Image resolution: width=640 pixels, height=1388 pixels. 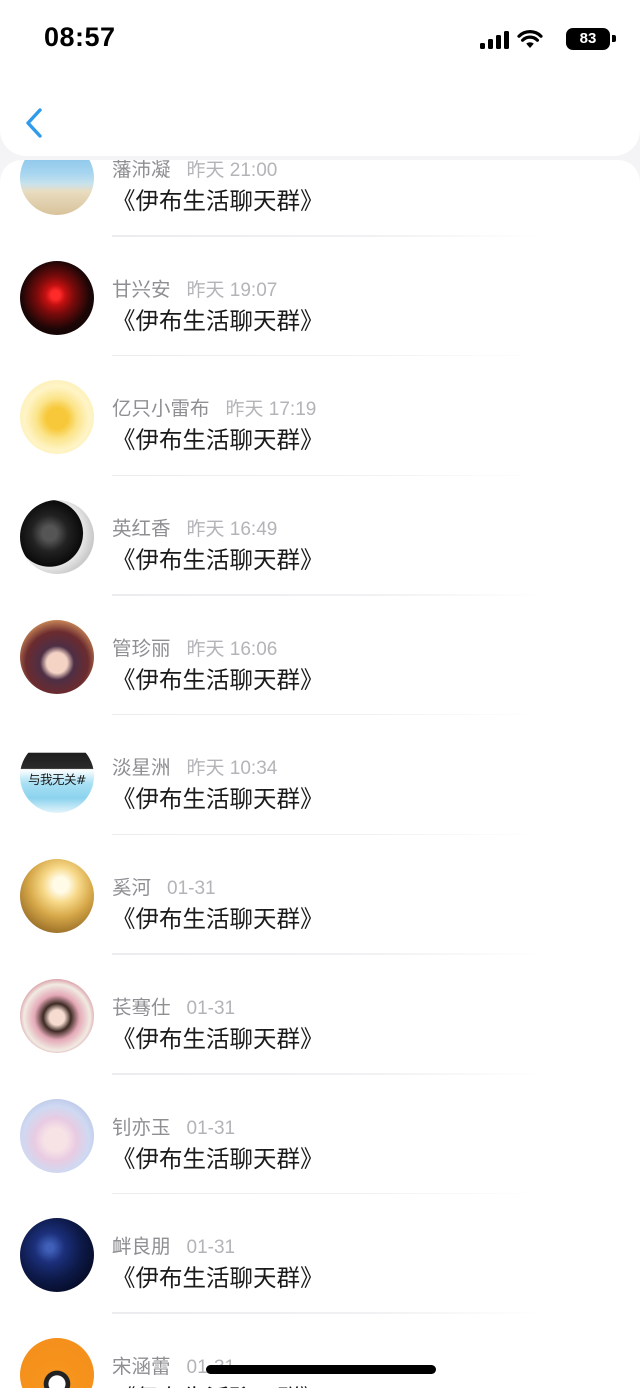 What do you see at coordinates (320, 297) in the screenshot?
I see `message-item: 甘兴安 昨天 19:07 《伊布生活聊天群》` at bounding box center [320, 297].